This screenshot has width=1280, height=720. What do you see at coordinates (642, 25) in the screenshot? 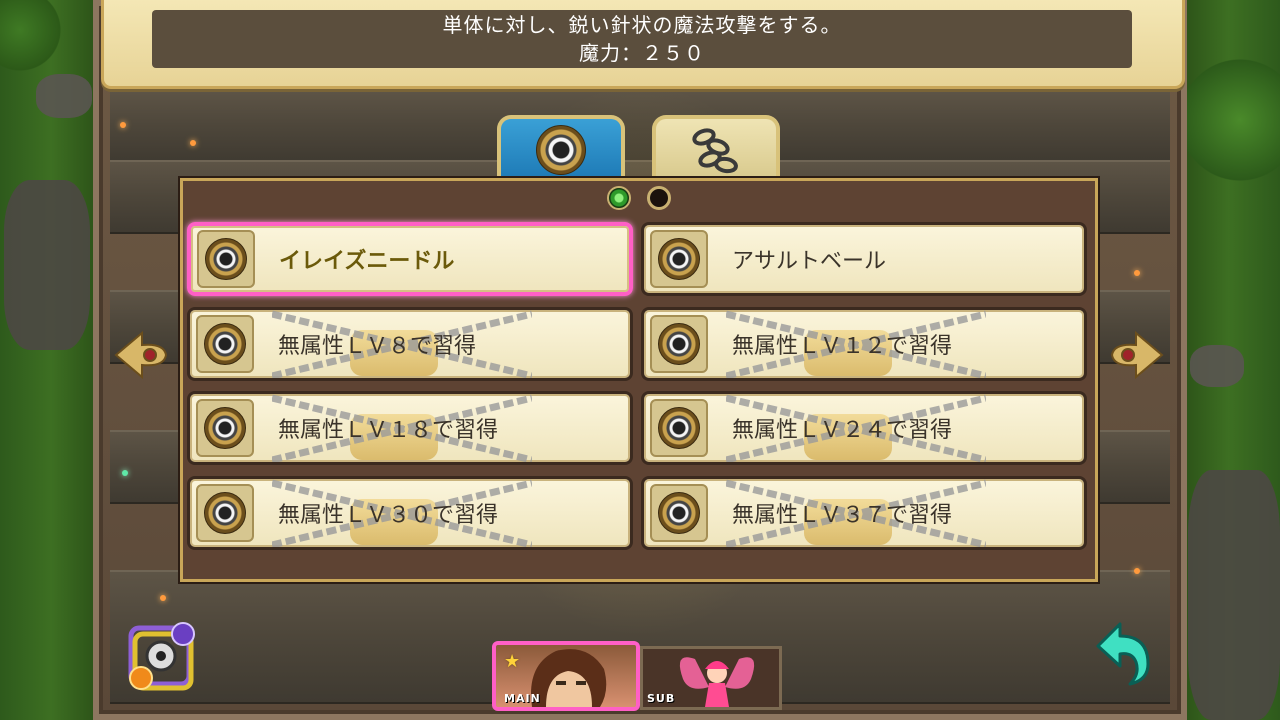
I see `skill-description-text: 単体に対し、鋭い針状の魔法攻撃をする。` at bounding box center [642, 25].